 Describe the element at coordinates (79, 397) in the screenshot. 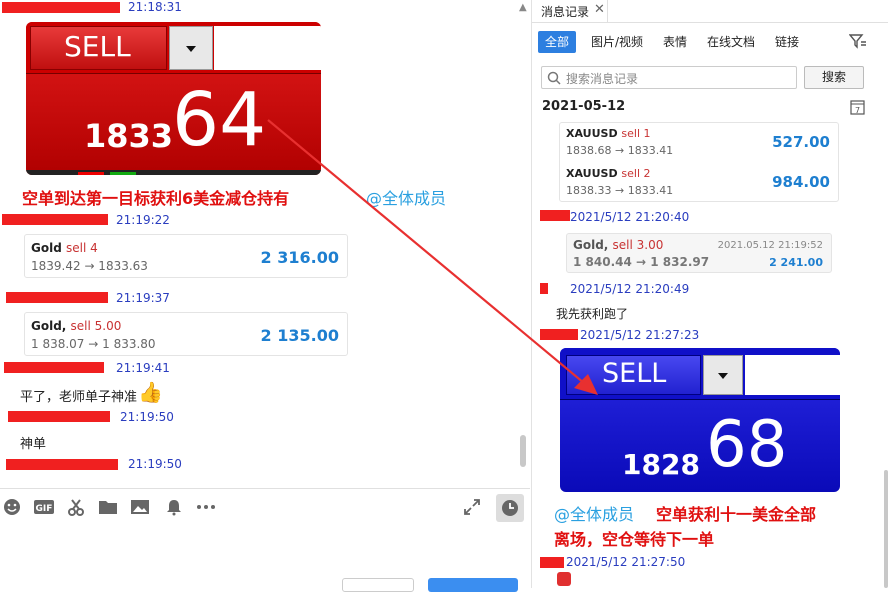

I see `message-text: 平了，老师单子神准` at that location.